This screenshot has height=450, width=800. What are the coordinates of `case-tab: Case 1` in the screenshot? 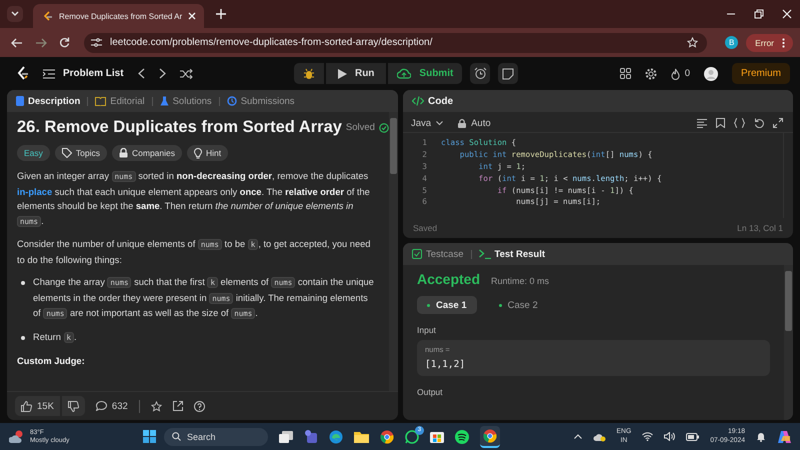 It's located at (447, 305).